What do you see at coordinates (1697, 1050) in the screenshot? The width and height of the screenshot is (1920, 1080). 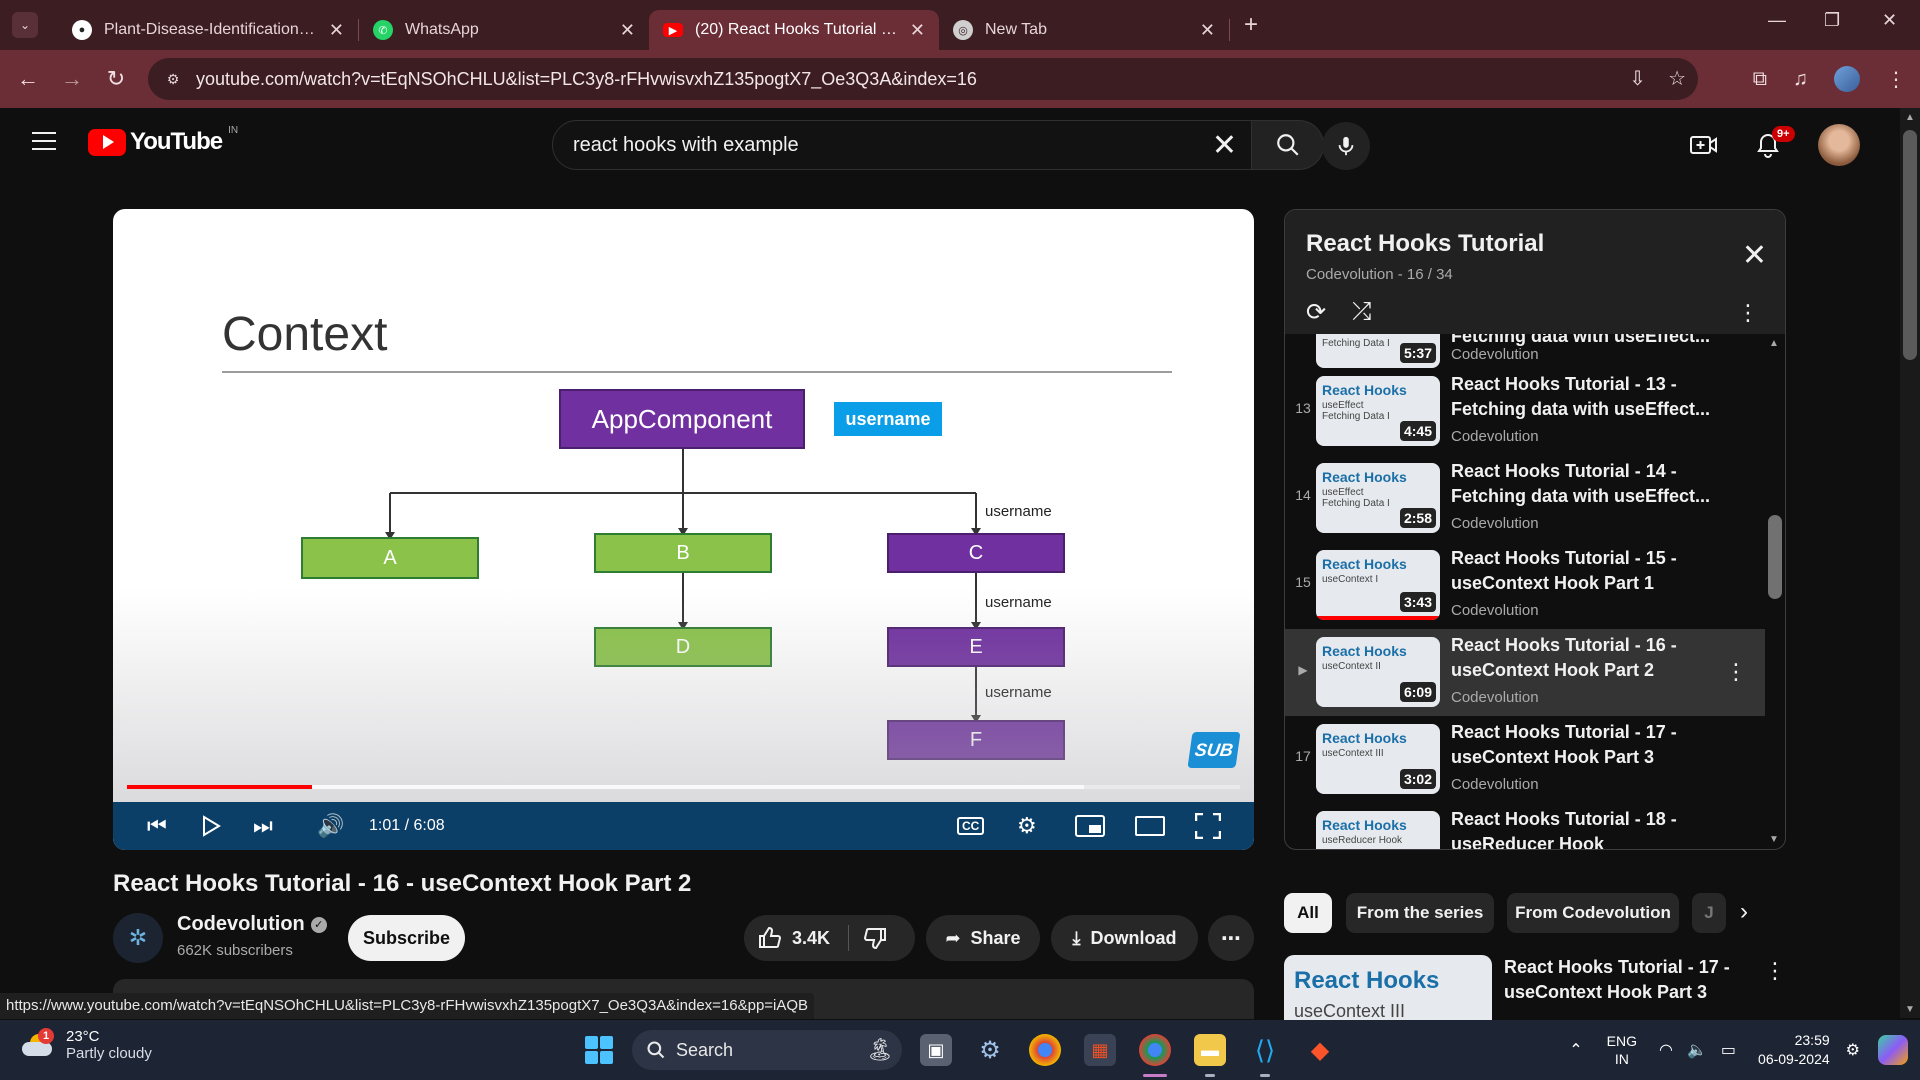 I see `speaker-icon: 🔈` at bounding box center [1697, 1050].